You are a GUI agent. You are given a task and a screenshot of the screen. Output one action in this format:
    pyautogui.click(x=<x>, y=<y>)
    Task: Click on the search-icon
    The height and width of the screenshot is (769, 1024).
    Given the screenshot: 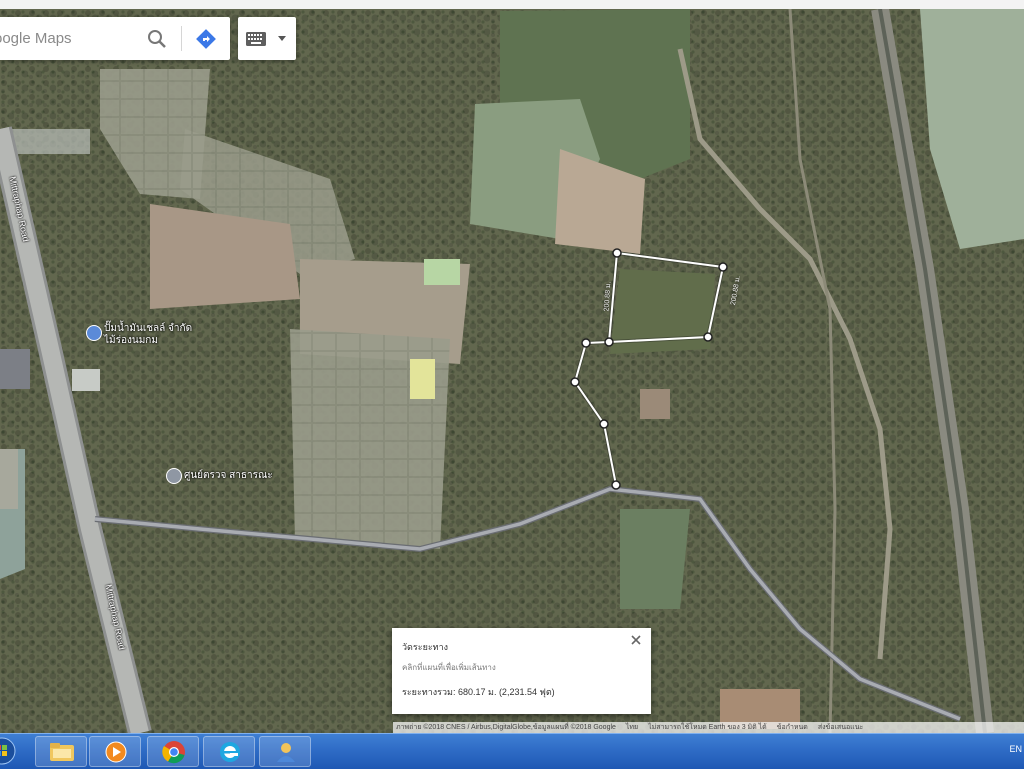 What is the action you would take?
    pyautogui.click(x=157, y=39)
    